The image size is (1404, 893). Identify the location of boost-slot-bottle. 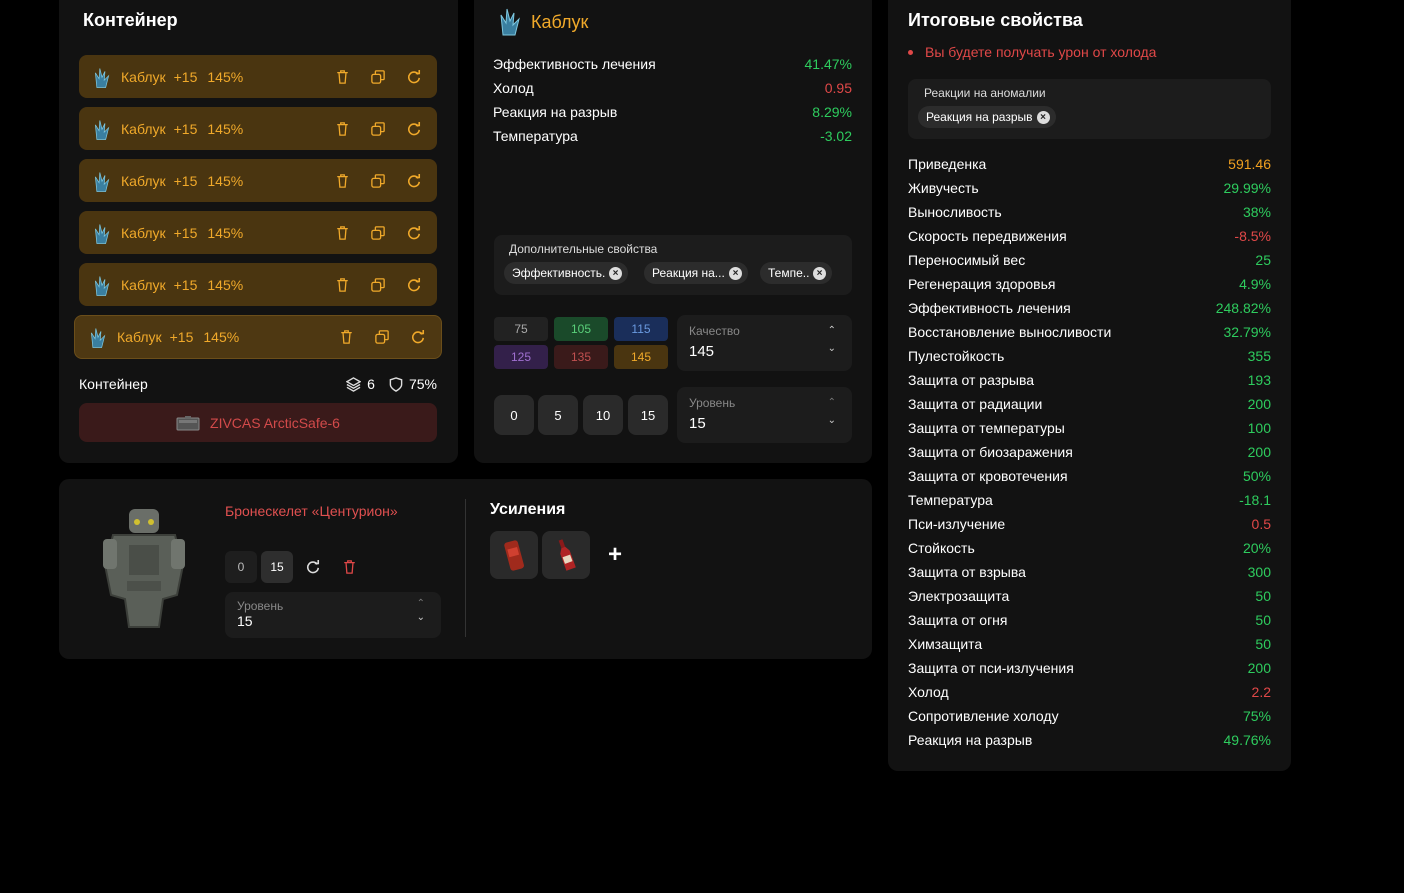
(566, 555).